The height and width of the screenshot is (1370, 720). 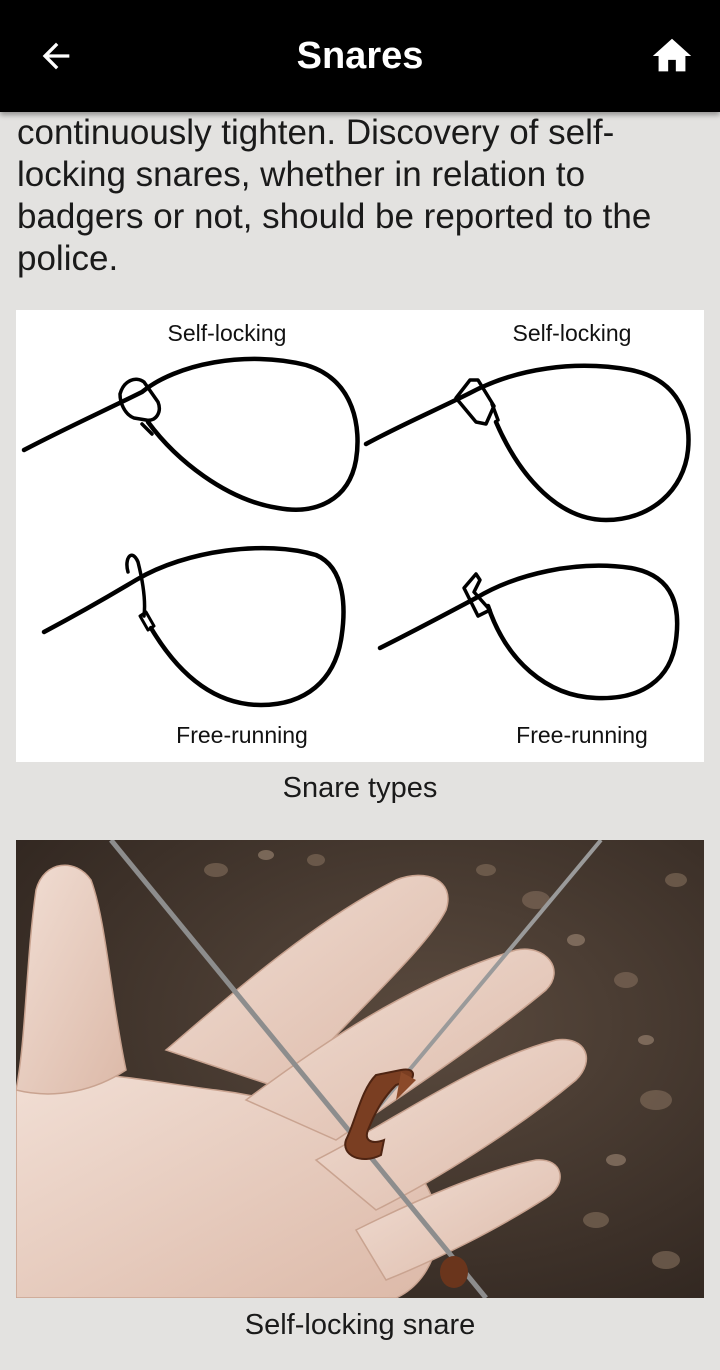 What do you see at coordinates (242, 735) in the screenshot?
I see `label-free-running-left: Free-running` at bounding box center [242, 735].